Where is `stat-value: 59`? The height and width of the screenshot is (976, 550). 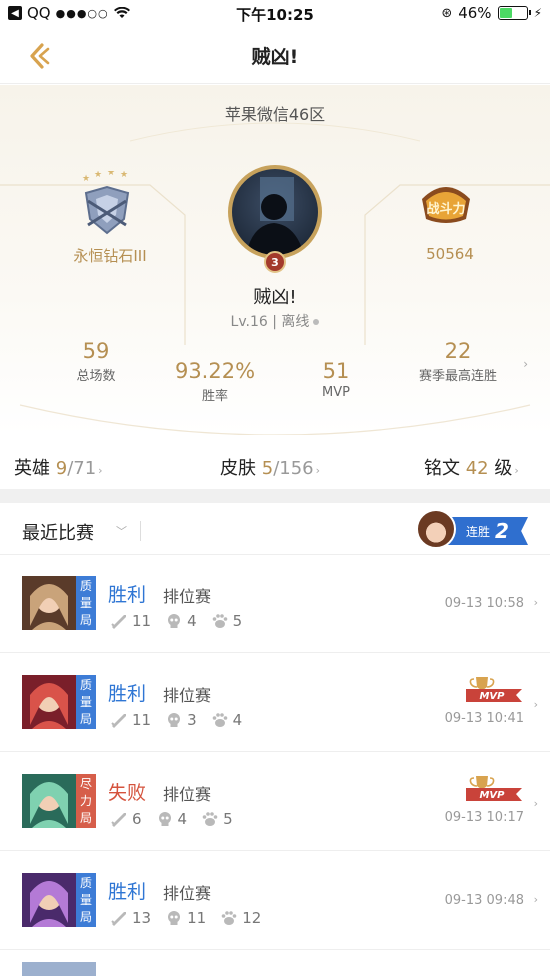
stat-value: 59 is located at coordinates (96, 351).